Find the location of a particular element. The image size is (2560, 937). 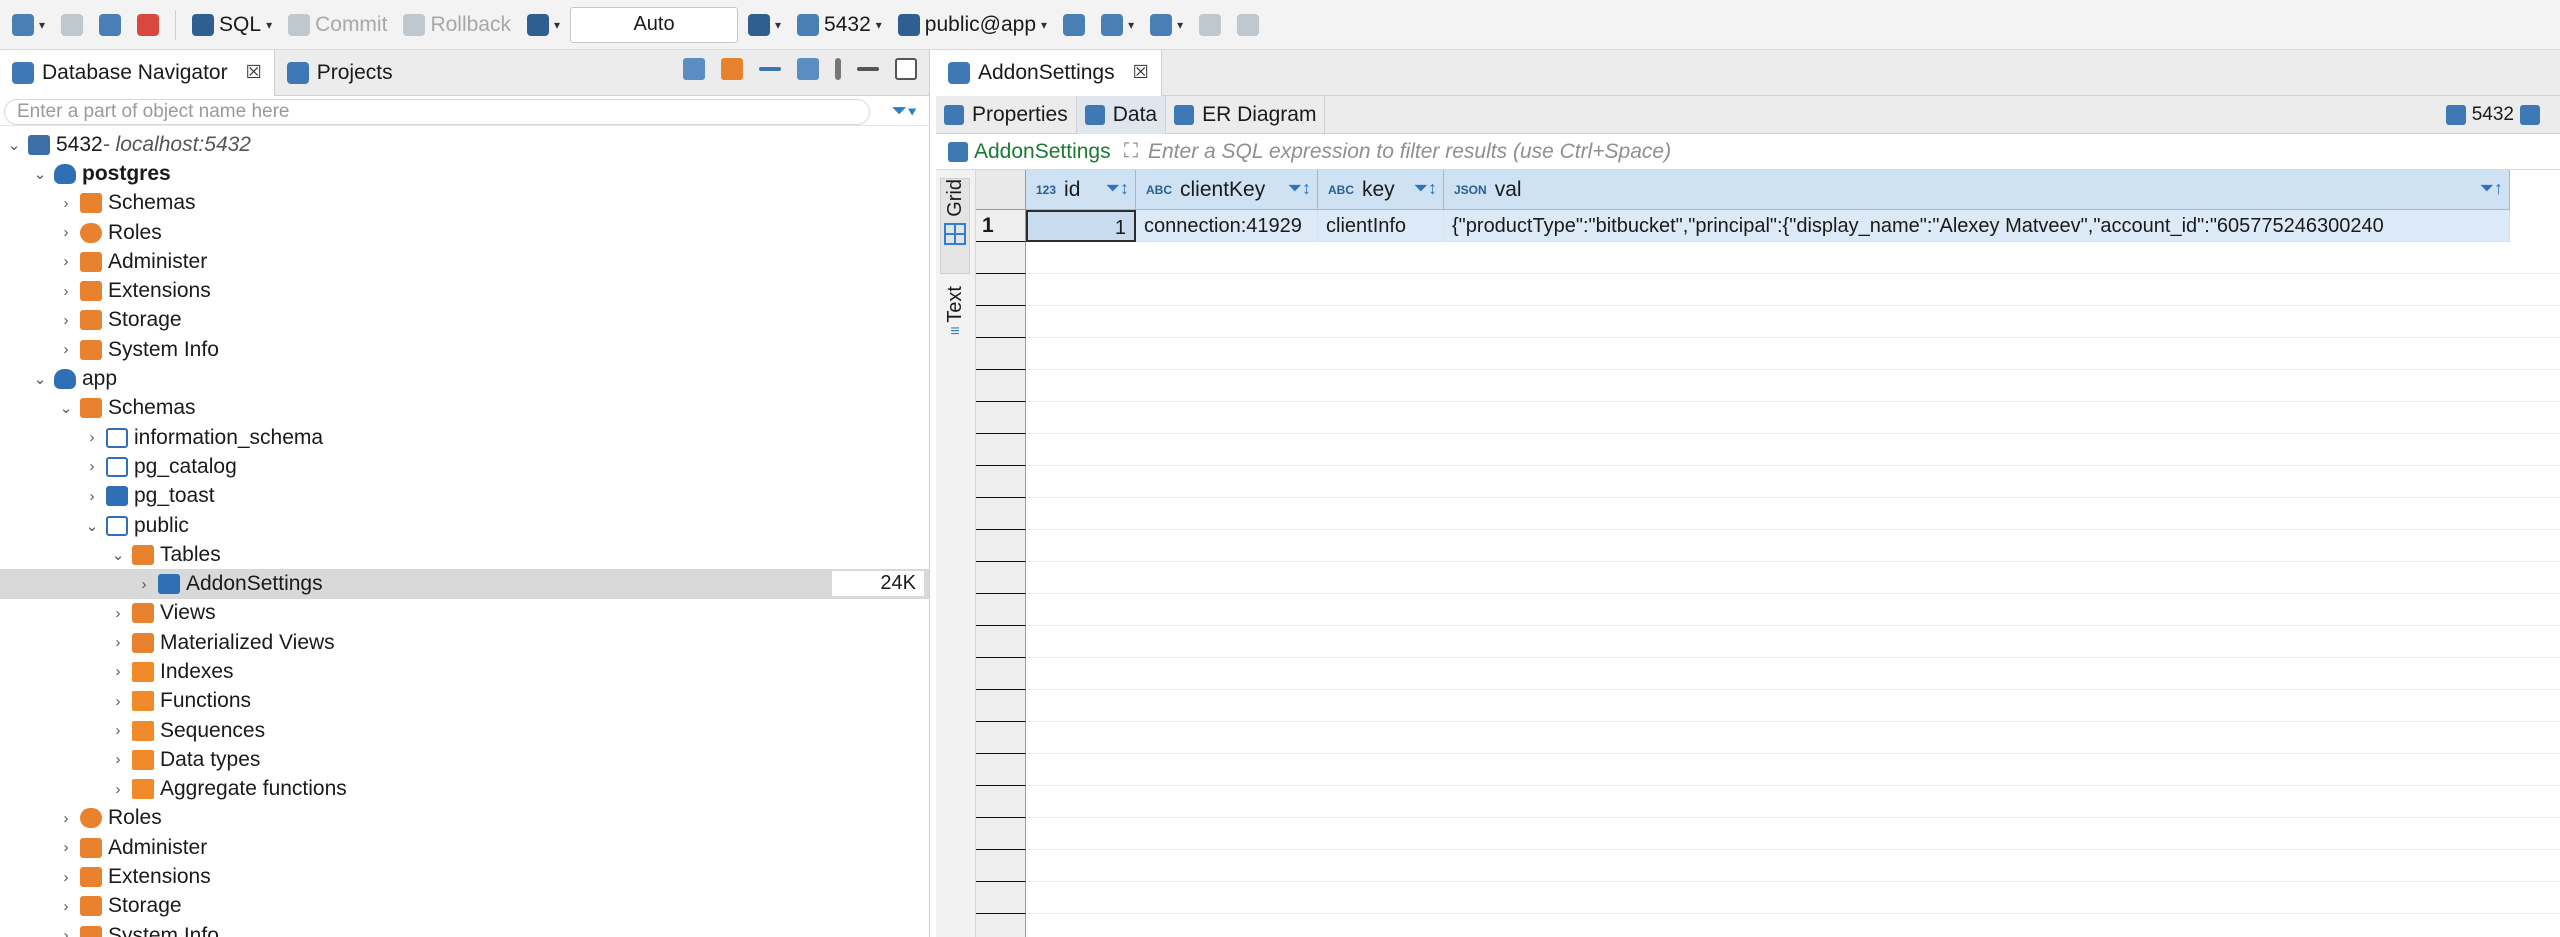

link-with-editor-icon is located at coordinates (808, 69).